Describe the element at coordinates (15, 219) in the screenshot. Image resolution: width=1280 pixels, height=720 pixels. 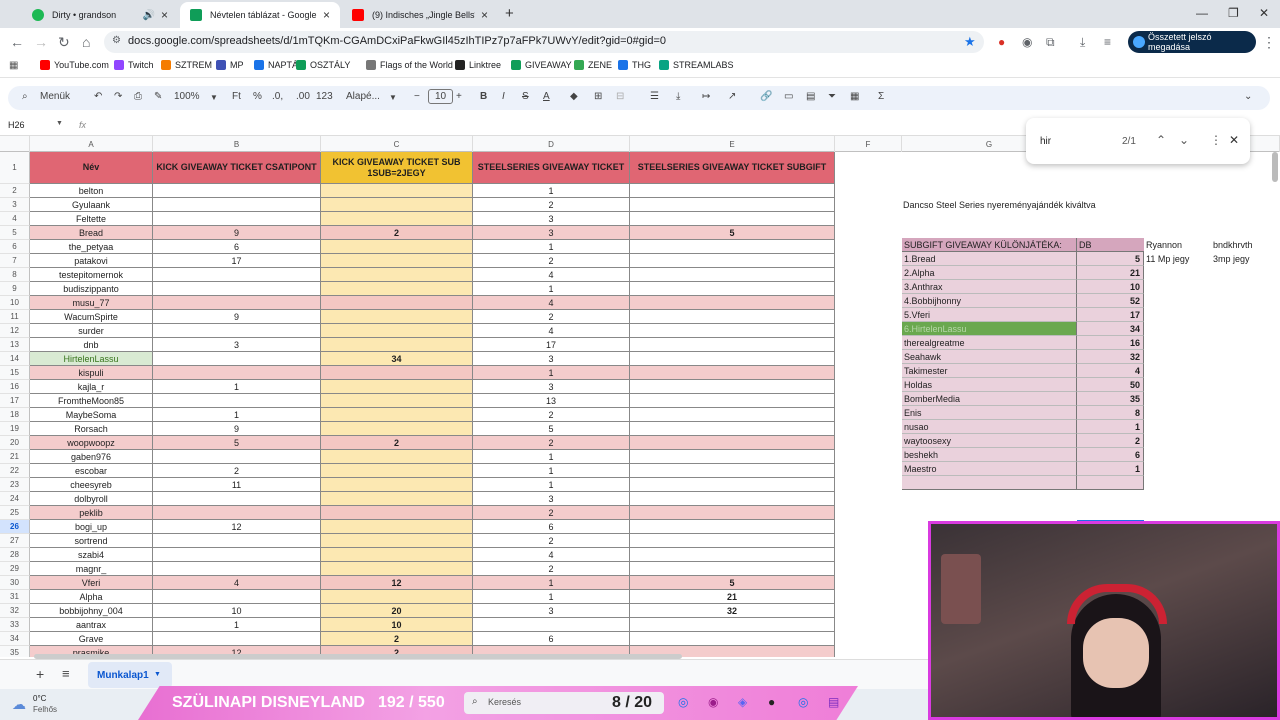
I see `row-number: 4` at that location.